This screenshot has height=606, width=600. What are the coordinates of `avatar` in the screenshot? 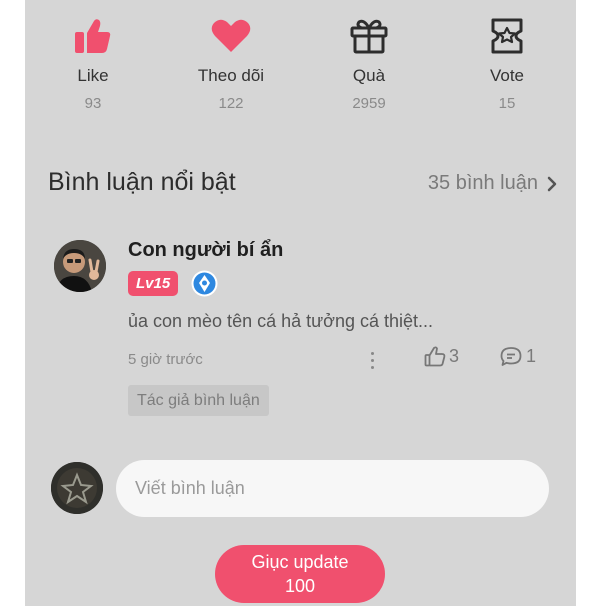 It's located at (80, 266).